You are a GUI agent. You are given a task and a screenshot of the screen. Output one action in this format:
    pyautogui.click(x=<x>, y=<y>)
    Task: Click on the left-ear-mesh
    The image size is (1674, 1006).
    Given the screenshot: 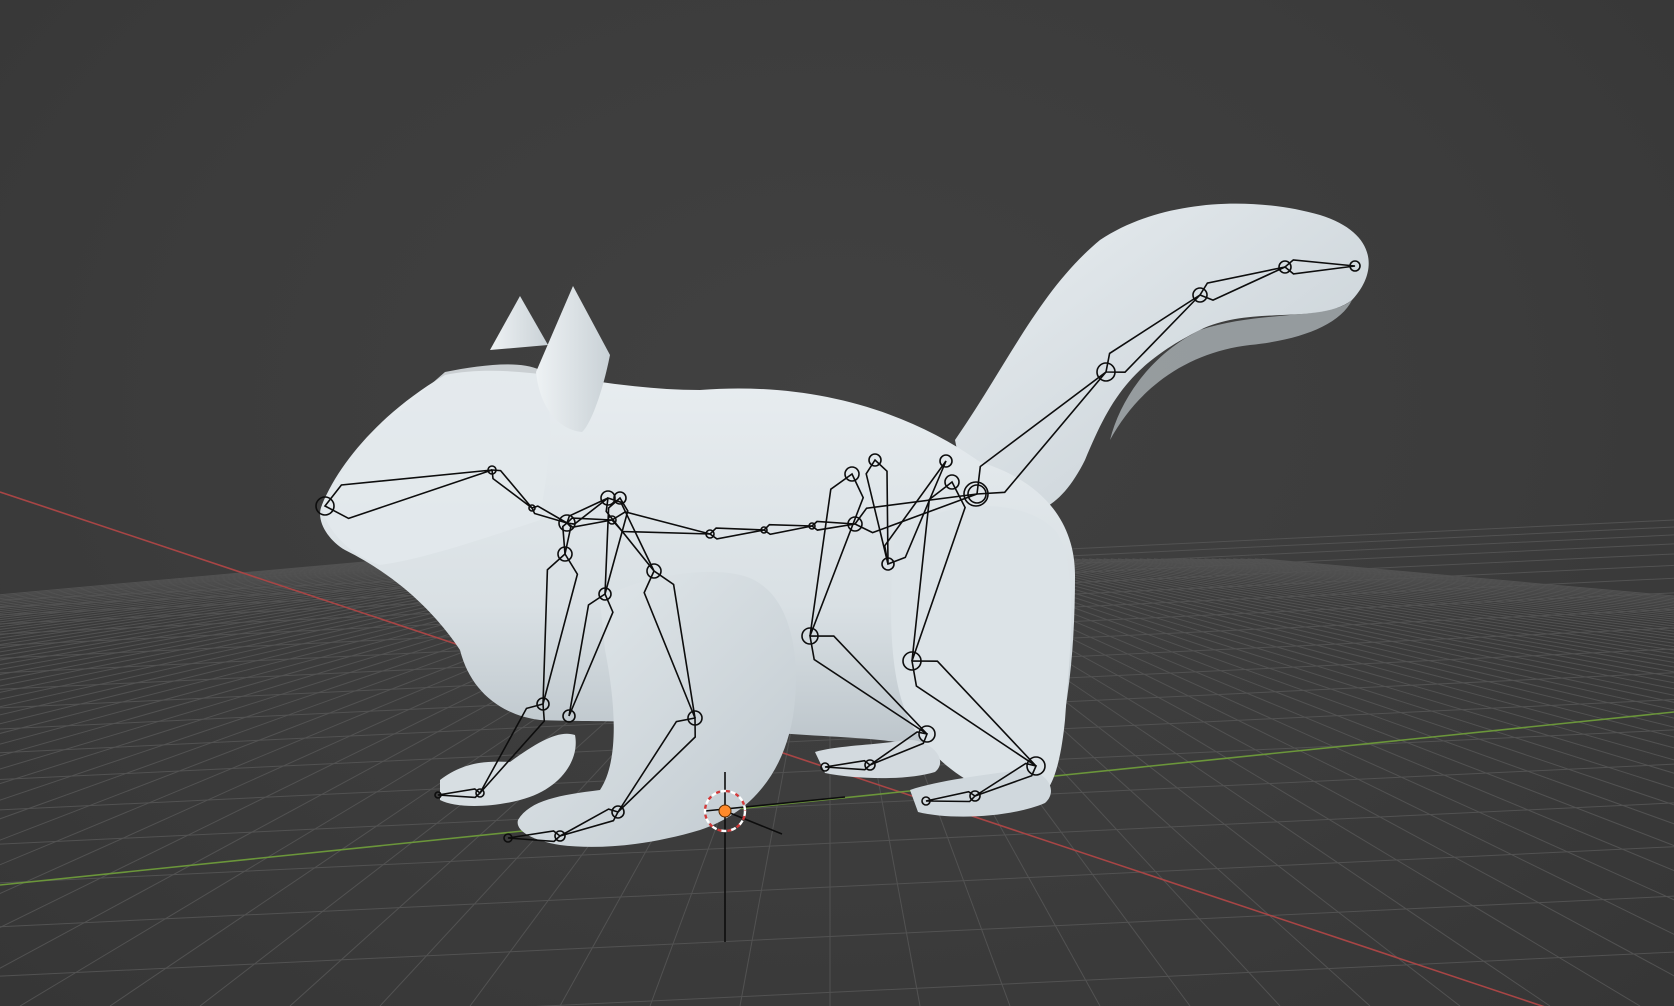 What is the action you would take?
    pyautogui.click(x=519, y=323)
    